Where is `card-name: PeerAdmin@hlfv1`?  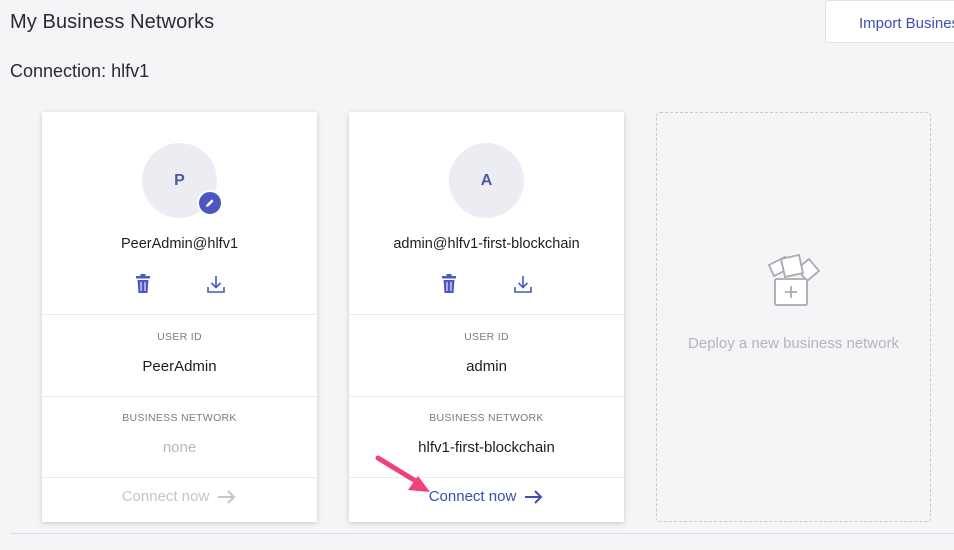
card-name: PeerAdmin@hlfv1 is located at coordinates (179, 244).